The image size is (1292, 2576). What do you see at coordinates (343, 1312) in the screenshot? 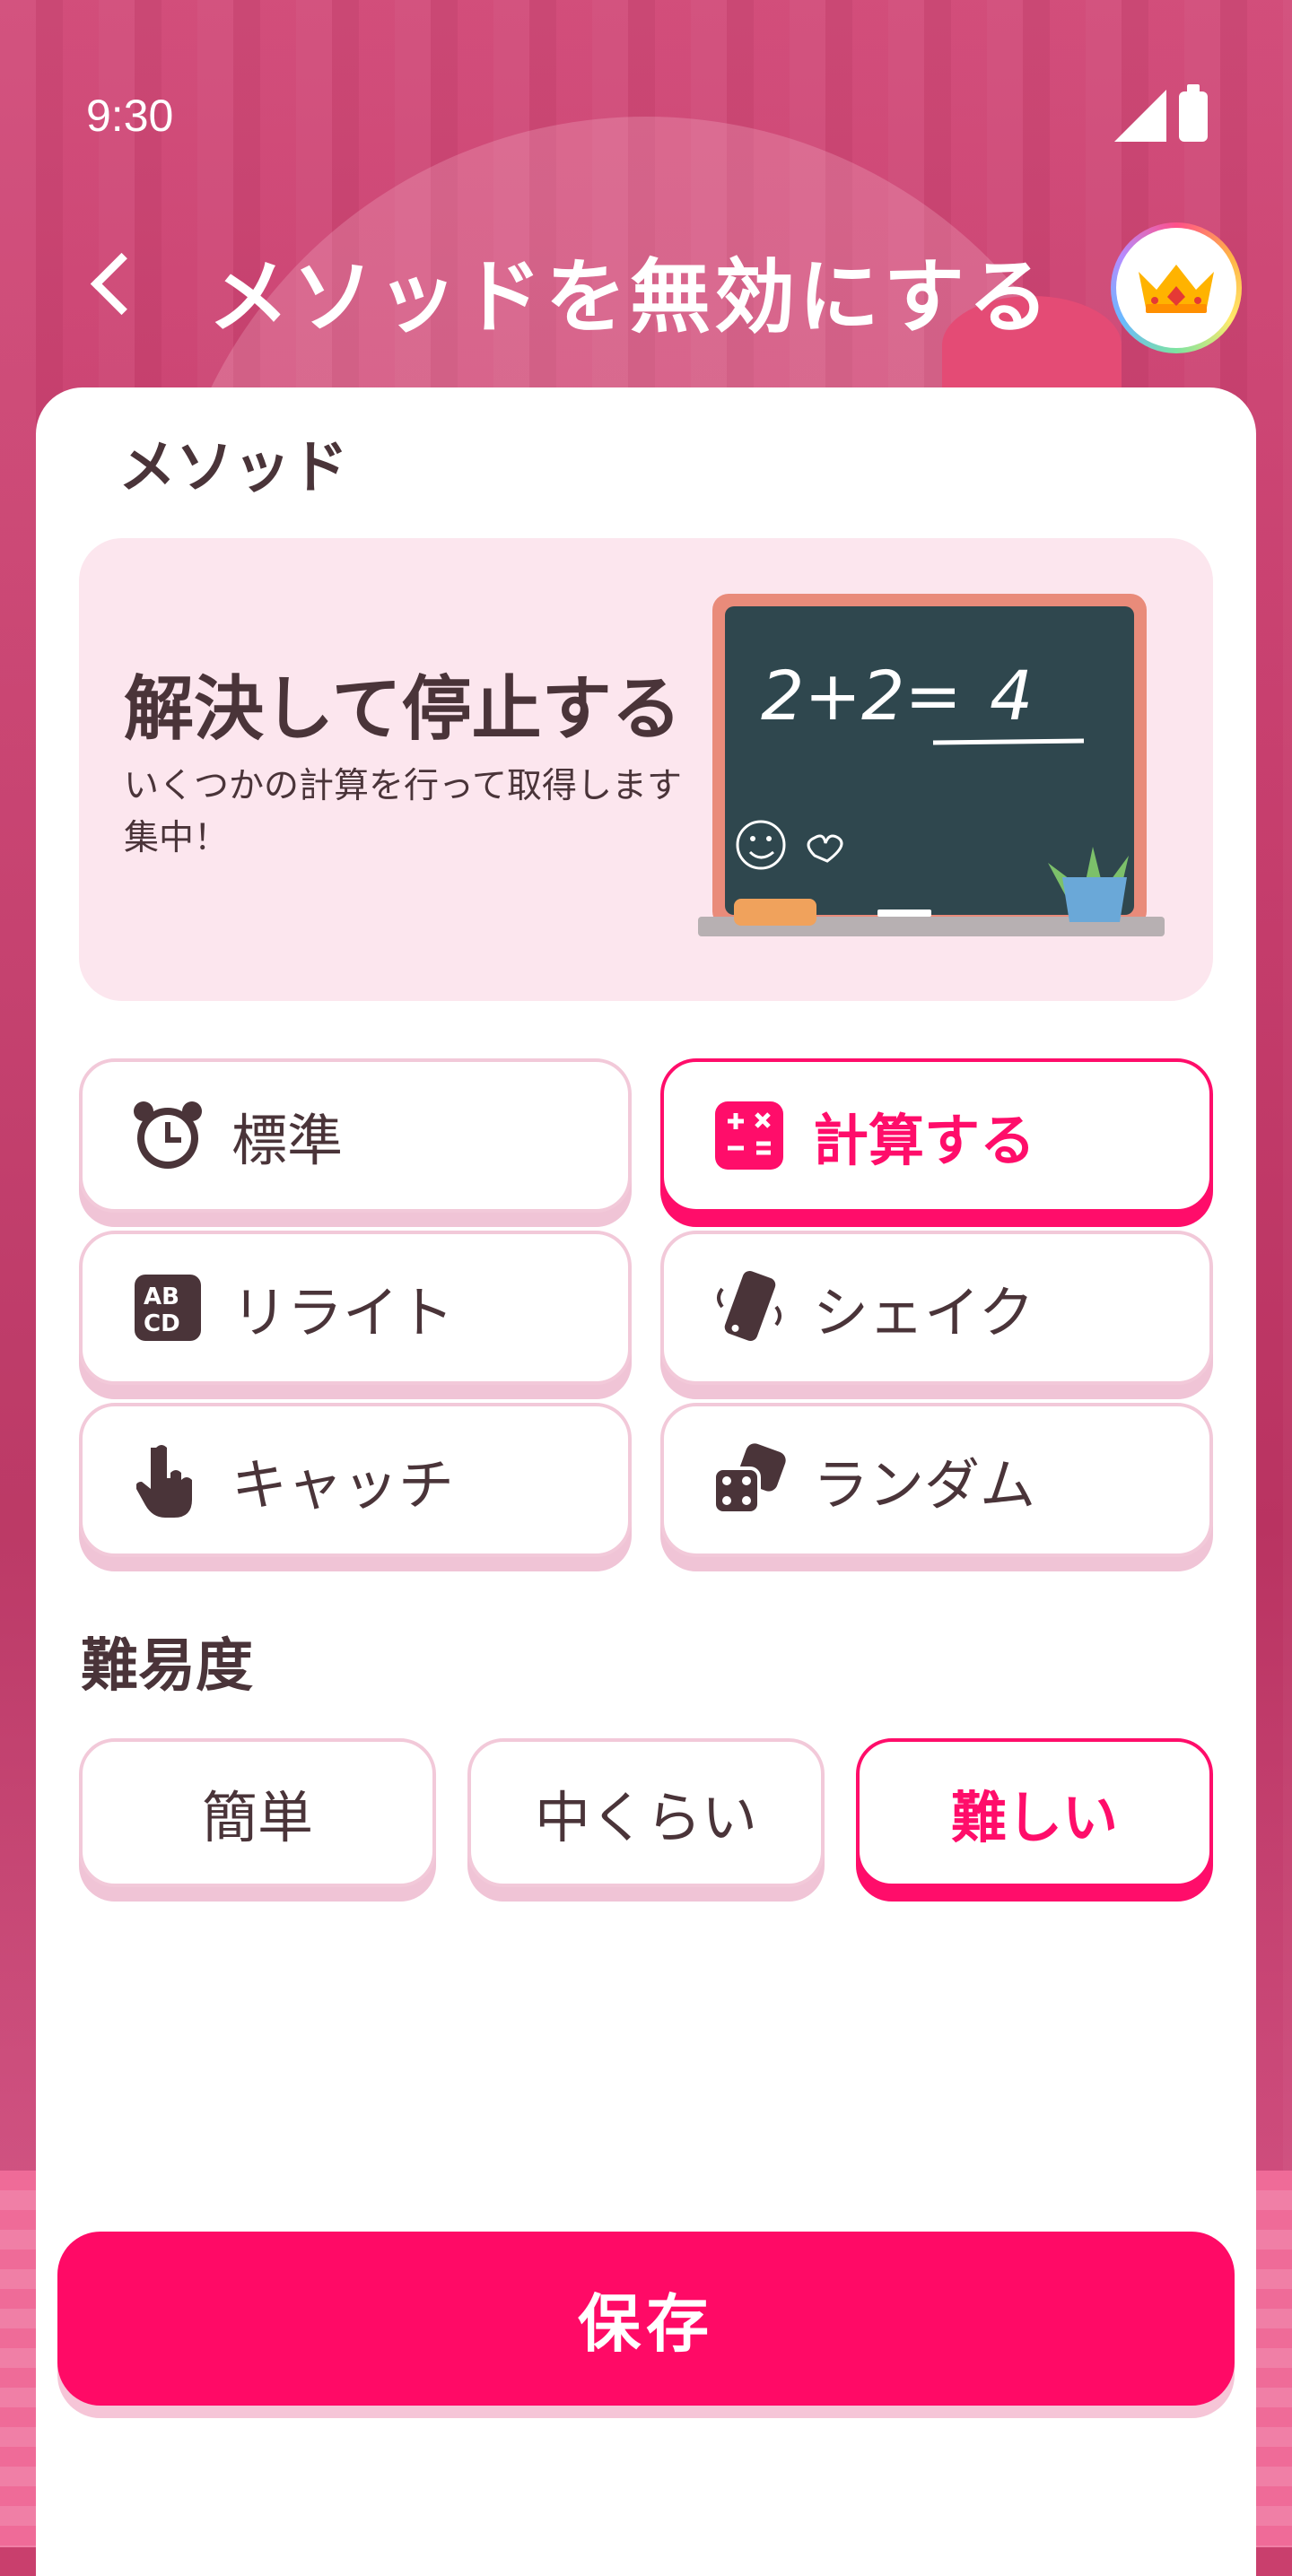
I see `method-option-label: リライト` at bounding box center [343, 1312].